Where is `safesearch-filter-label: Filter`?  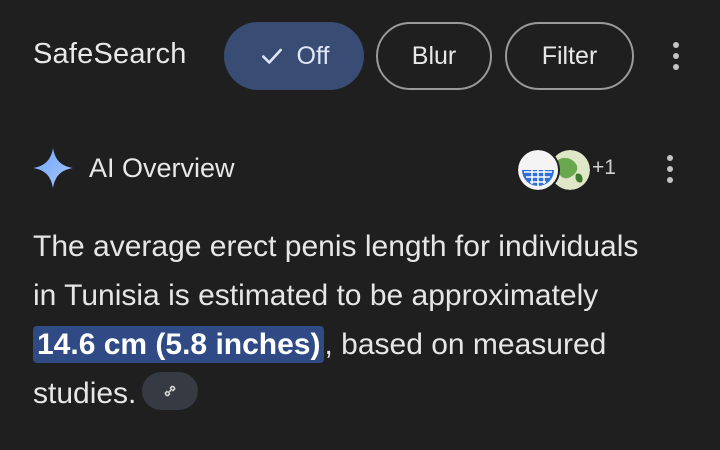 safesearch-filter-label: Filter is located at coordinates (569, 55).